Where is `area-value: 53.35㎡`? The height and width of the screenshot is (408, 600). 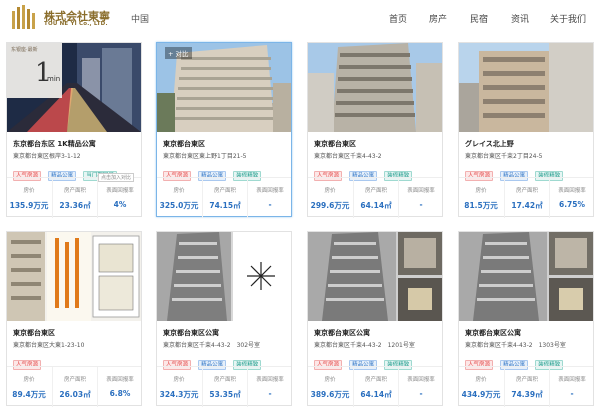 area-value: 53.35㎡ is located at coordinates (225, 394).